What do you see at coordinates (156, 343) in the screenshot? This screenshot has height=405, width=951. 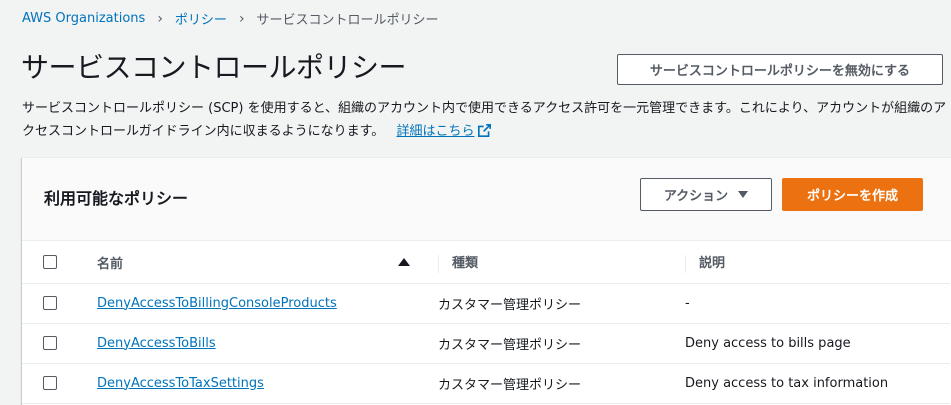 I see `policy-name-link: DenyAccessToBills` at bounding box center [156, 343].